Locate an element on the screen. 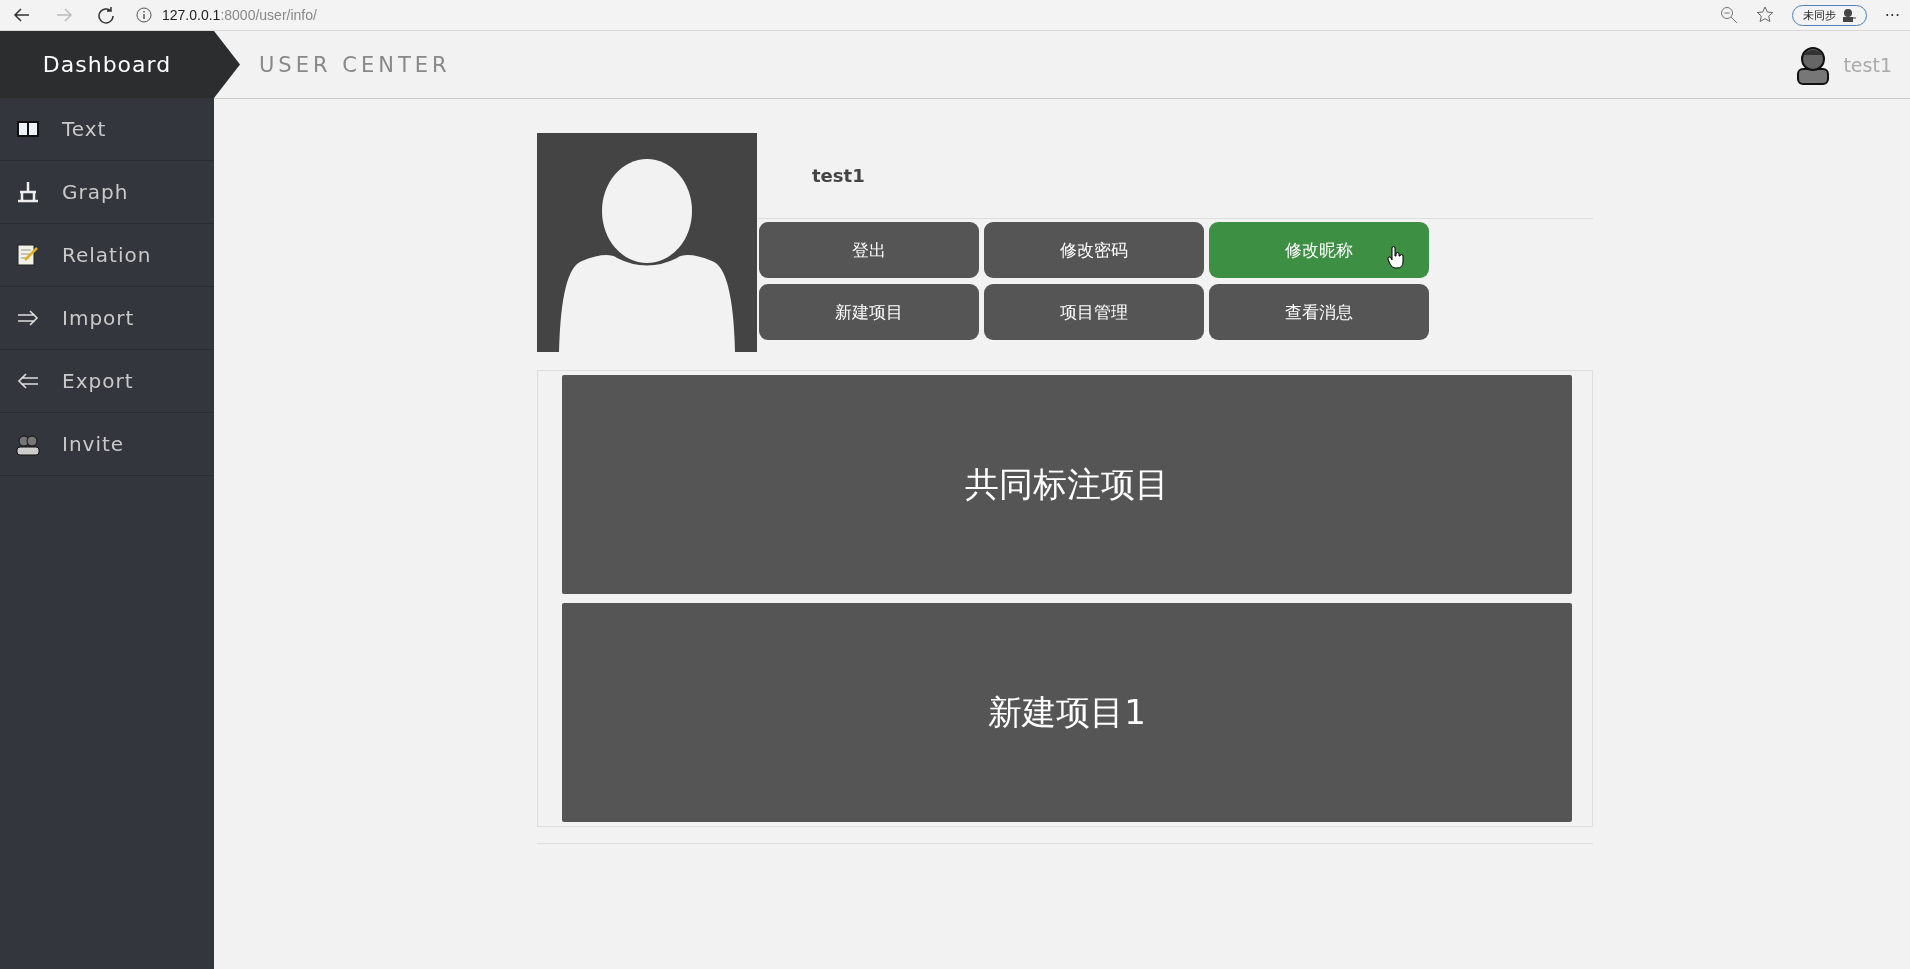  sidebar-item: Import is located at coordinates (107, 318).